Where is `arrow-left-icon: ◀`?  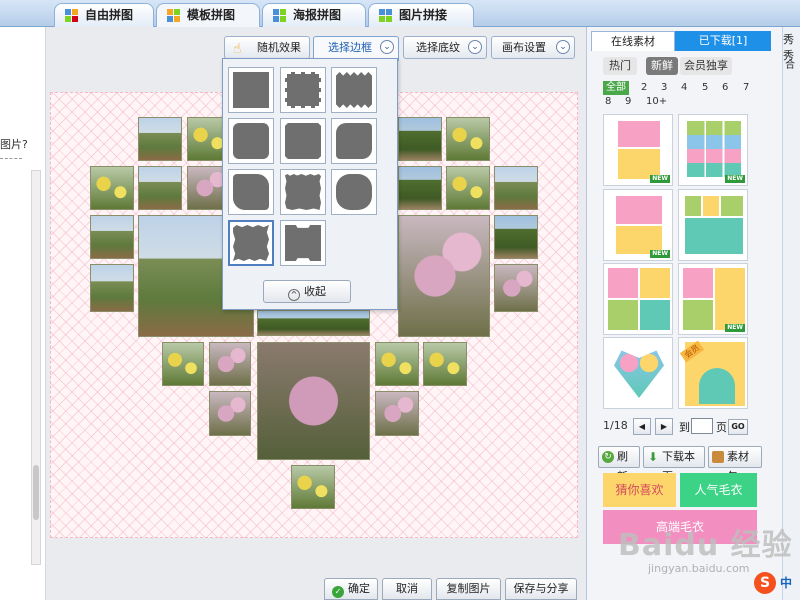
arrow-left-icon: ◀ is located at coordinates (642, 426).